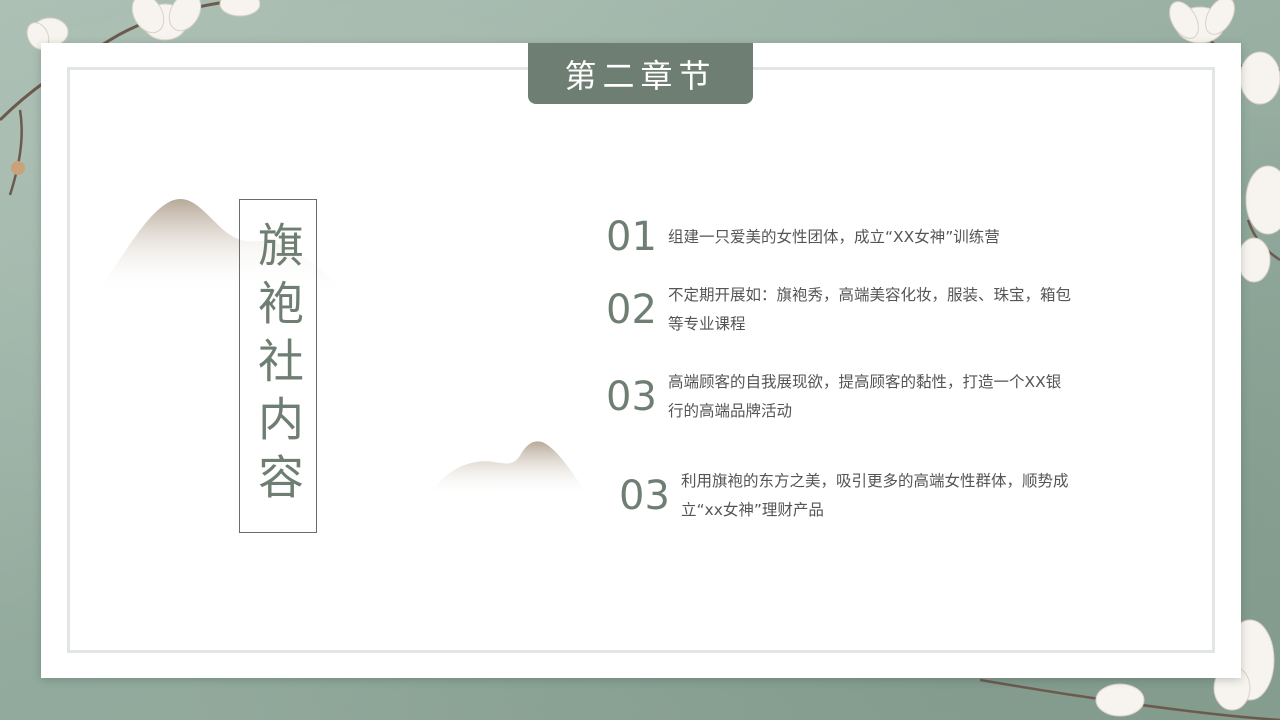 The height and width of the screenshot is (720, 1280). I want to click on list-item-2: 02 不定期开展如：旗袍秀，高端美容化妆，服装、珠宝，箱包等专业课程, so click(841, 310).